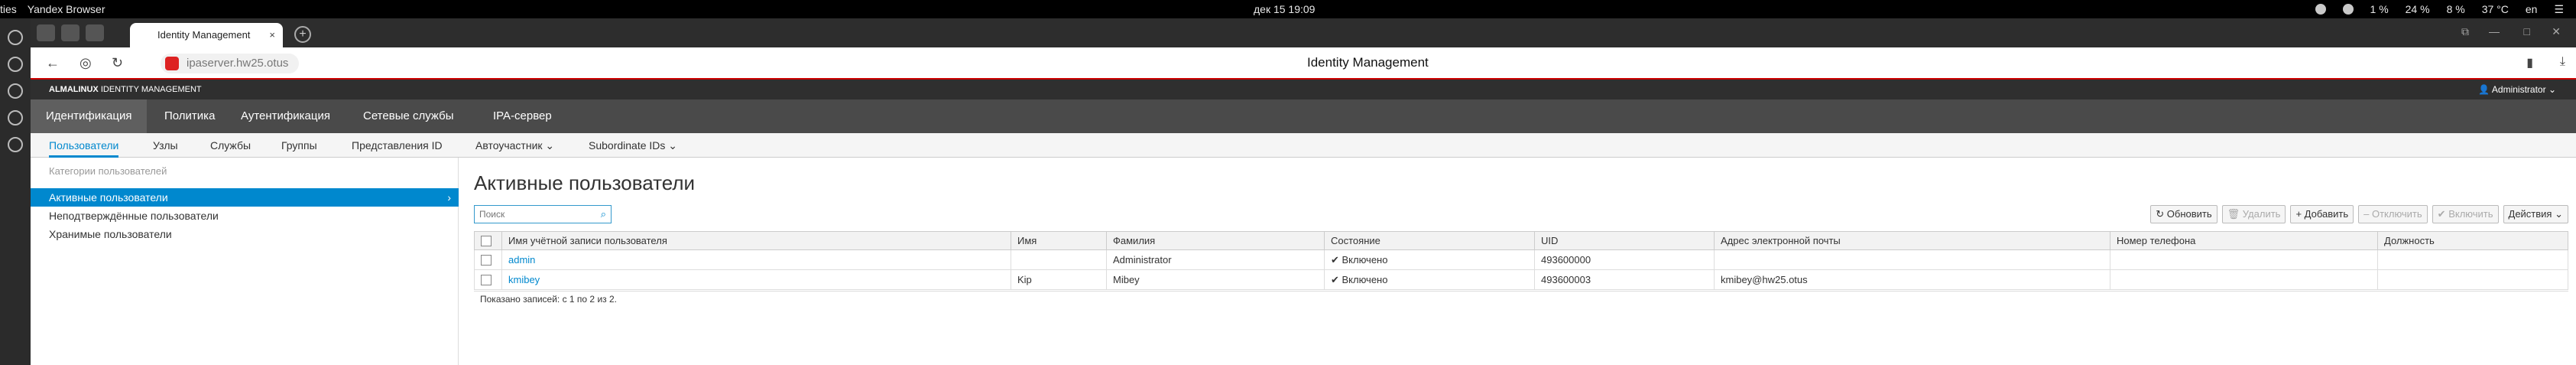  I want to click on page-title: Identity Management, so click(1368, 63).